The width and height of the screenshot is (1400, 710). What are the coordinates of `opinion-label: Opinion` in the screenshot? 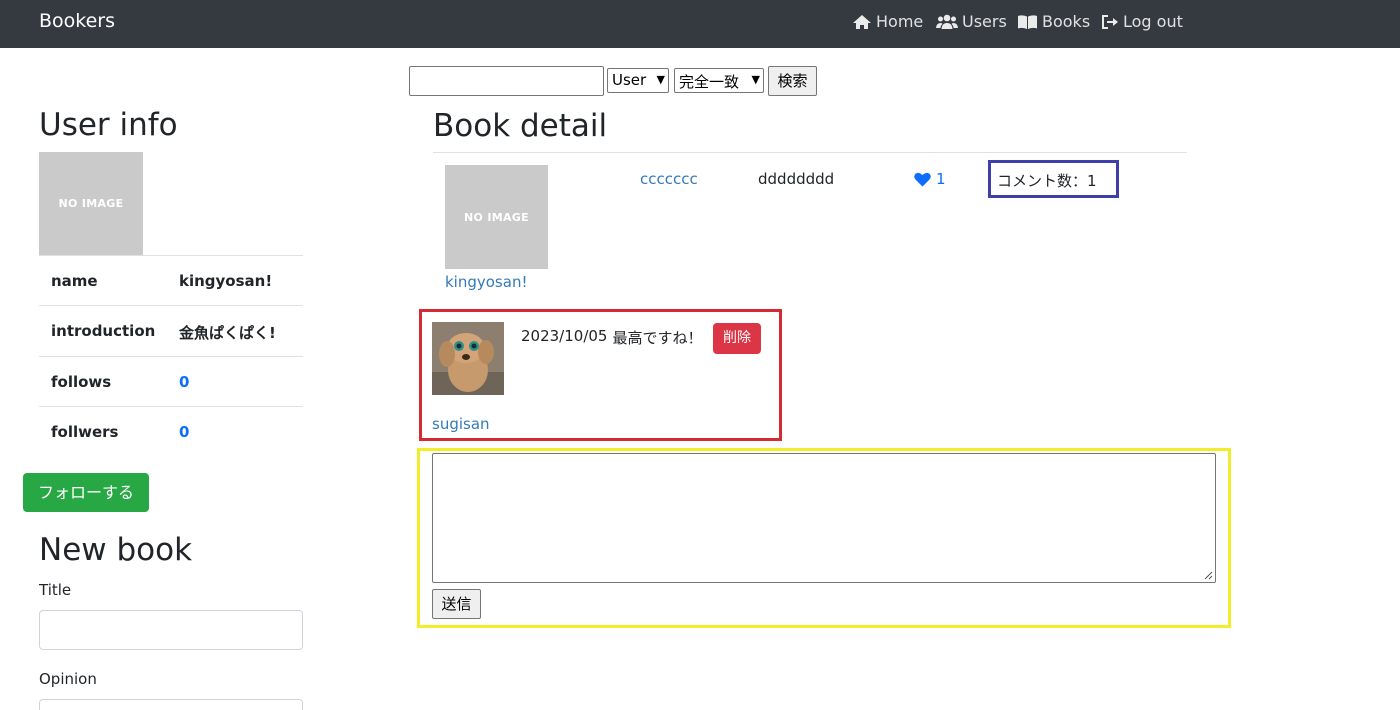 It's located at (68, 679).